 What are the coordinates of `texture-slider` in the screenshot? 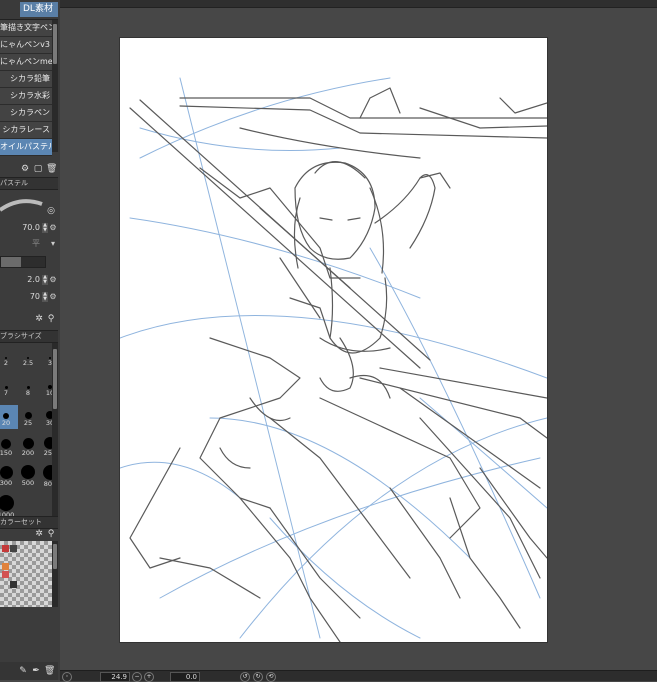 It's located at (23, 262).